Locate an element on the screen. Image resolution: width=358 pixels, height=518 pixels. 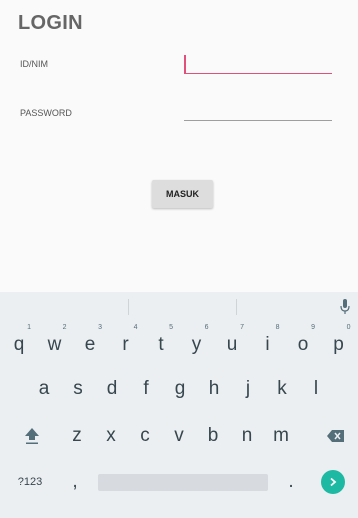
backspace-icon is located at coordinates (335, 436).